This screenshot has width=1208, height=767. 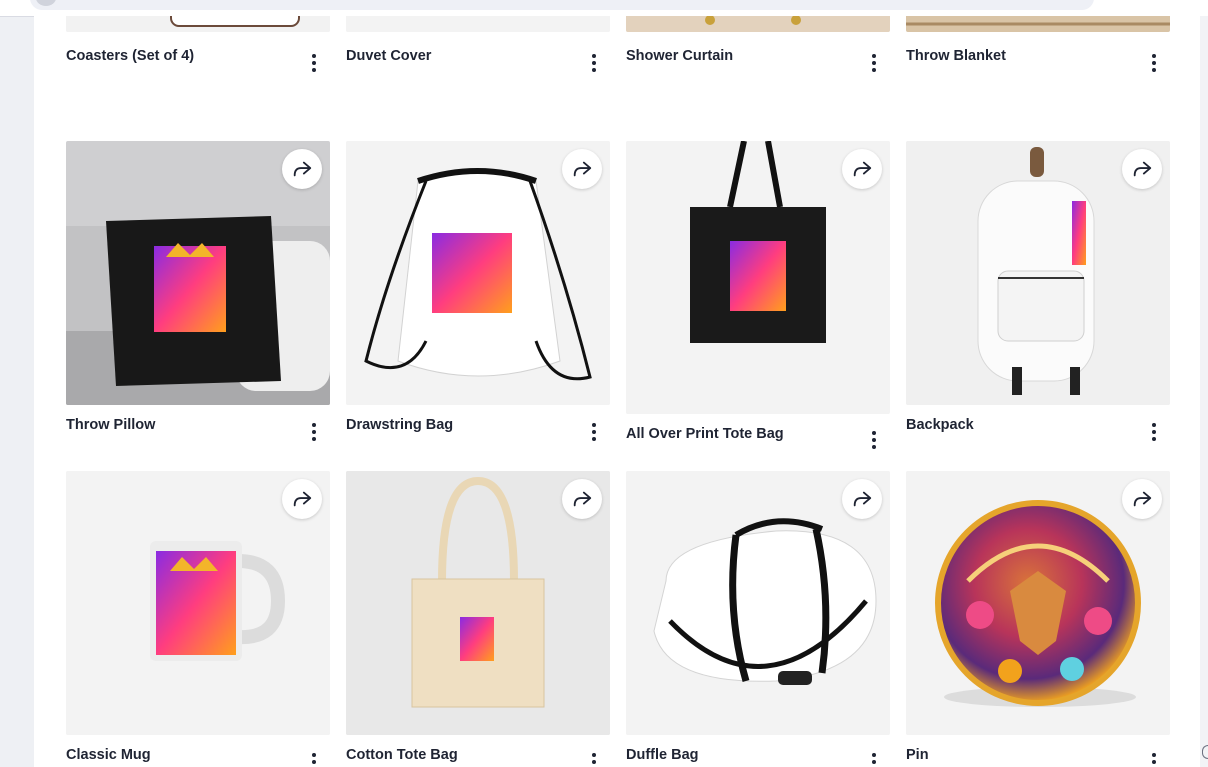 I want to click on product-card: Drawstring Bag, so click(x=478, y=291).